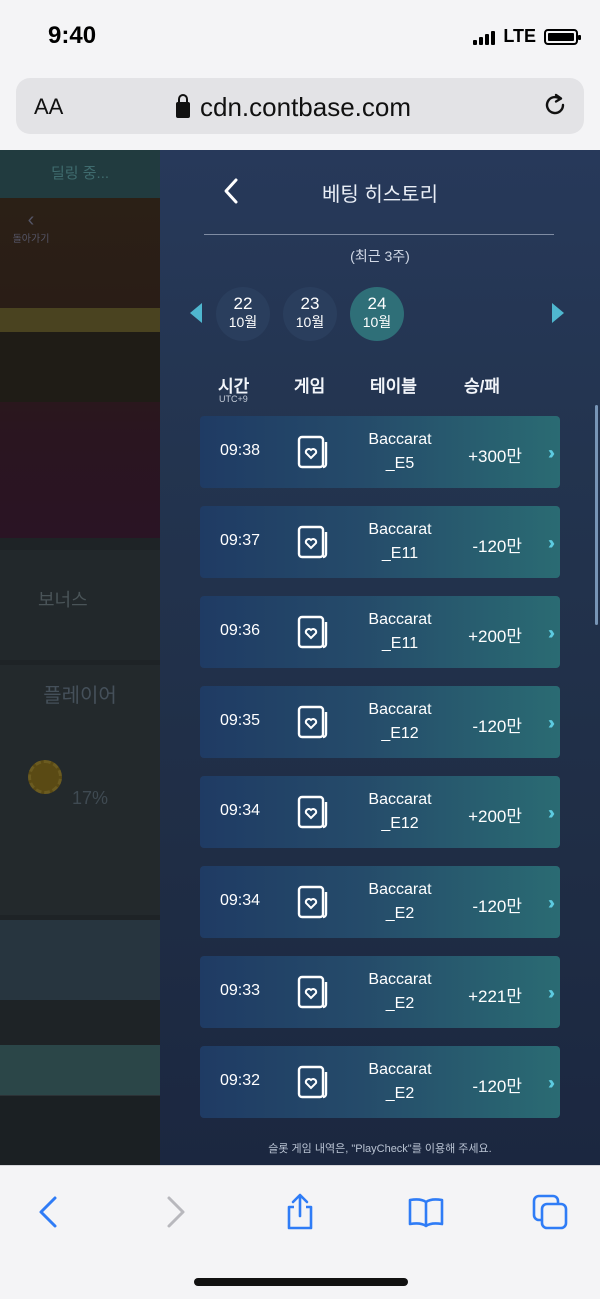 The height and width of the screenshot is (1299, 600). I want to click on status-bar: 9:40 LTE, so click(300, 36).